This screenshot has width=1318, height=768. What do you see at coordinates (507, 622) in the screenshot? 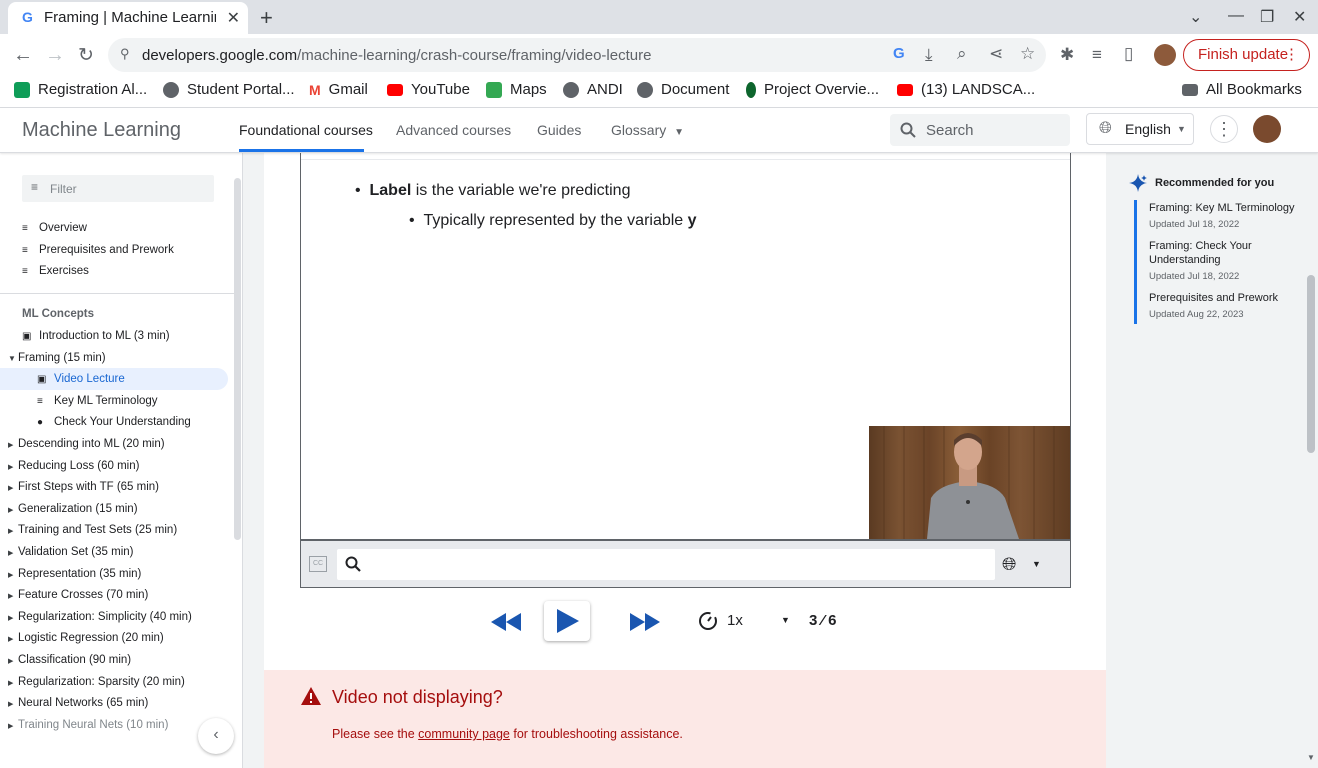
I see `rewind-icon` at bounding box center [507, 622].